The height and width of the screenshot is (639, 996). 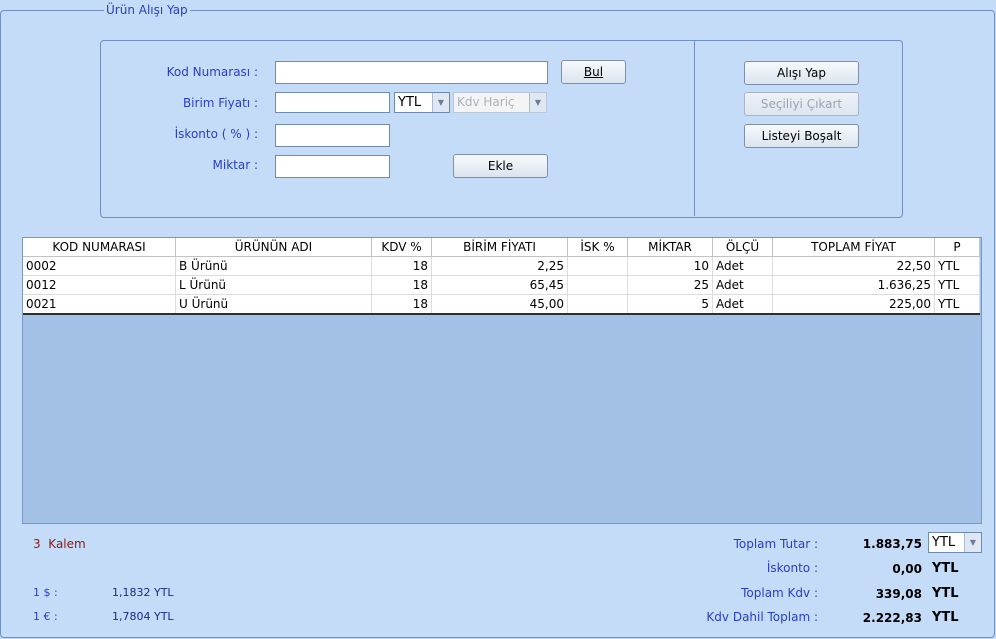 I want to click on miktar-label: Miktar :, so click(x=235, y=165).